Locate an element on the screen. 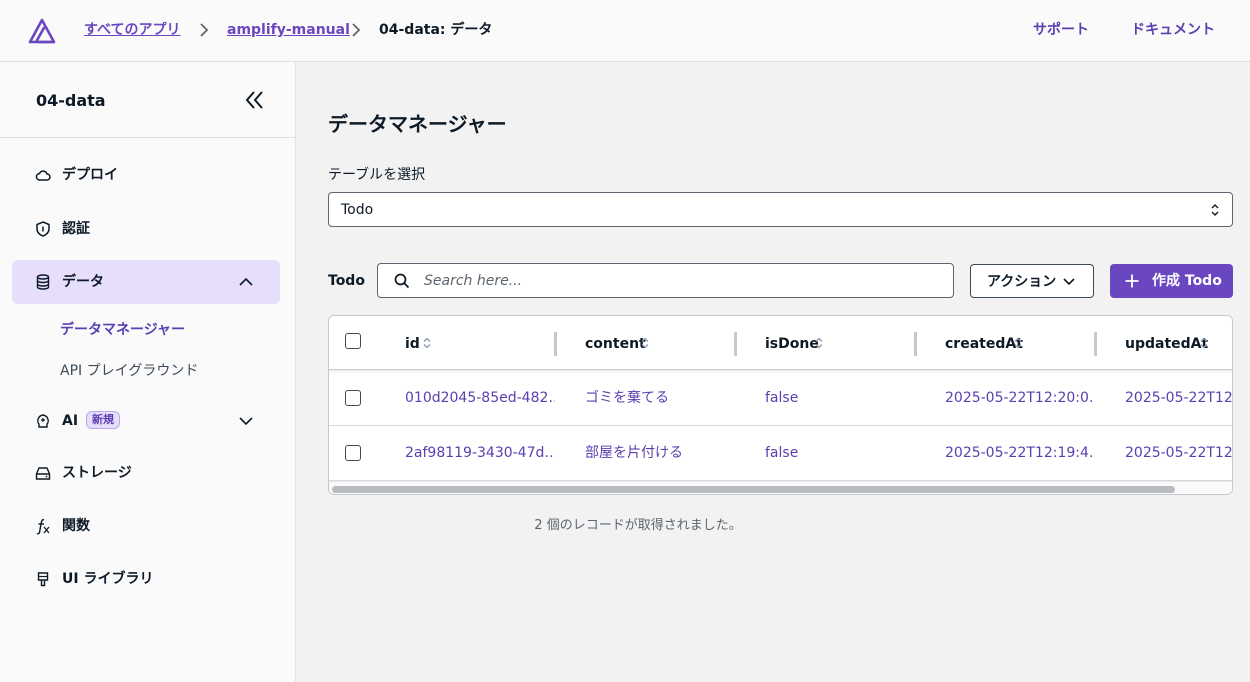 Image resolution: width=1250 pixels, height=682 pixels. sidebar-item-ui-library: UI ライブラリ is located at coordinates (146, 579).